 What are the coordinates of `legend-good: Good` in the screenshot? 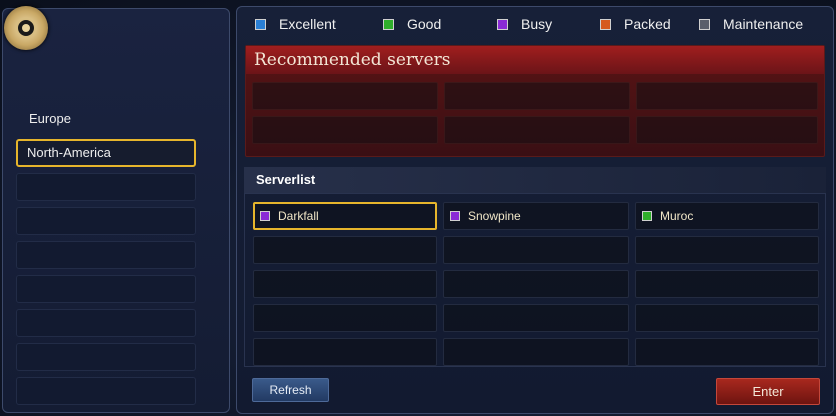 It's located at (412, 24).